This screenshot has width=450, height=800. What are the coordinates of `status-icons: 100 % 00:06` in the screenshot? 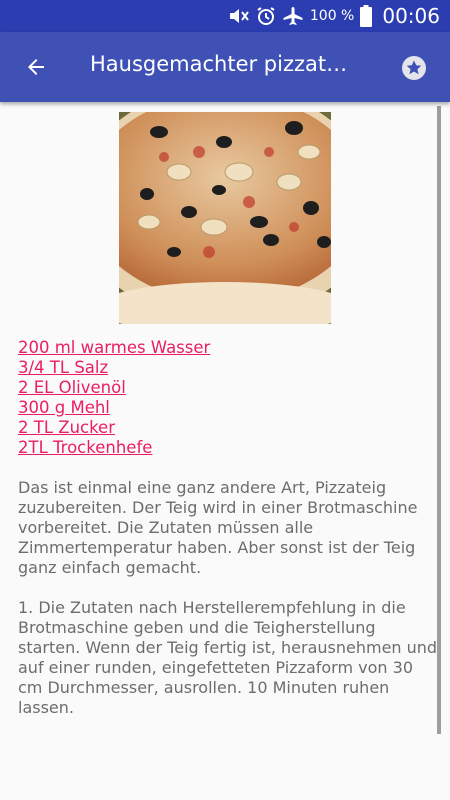 It's located at (334, 16).